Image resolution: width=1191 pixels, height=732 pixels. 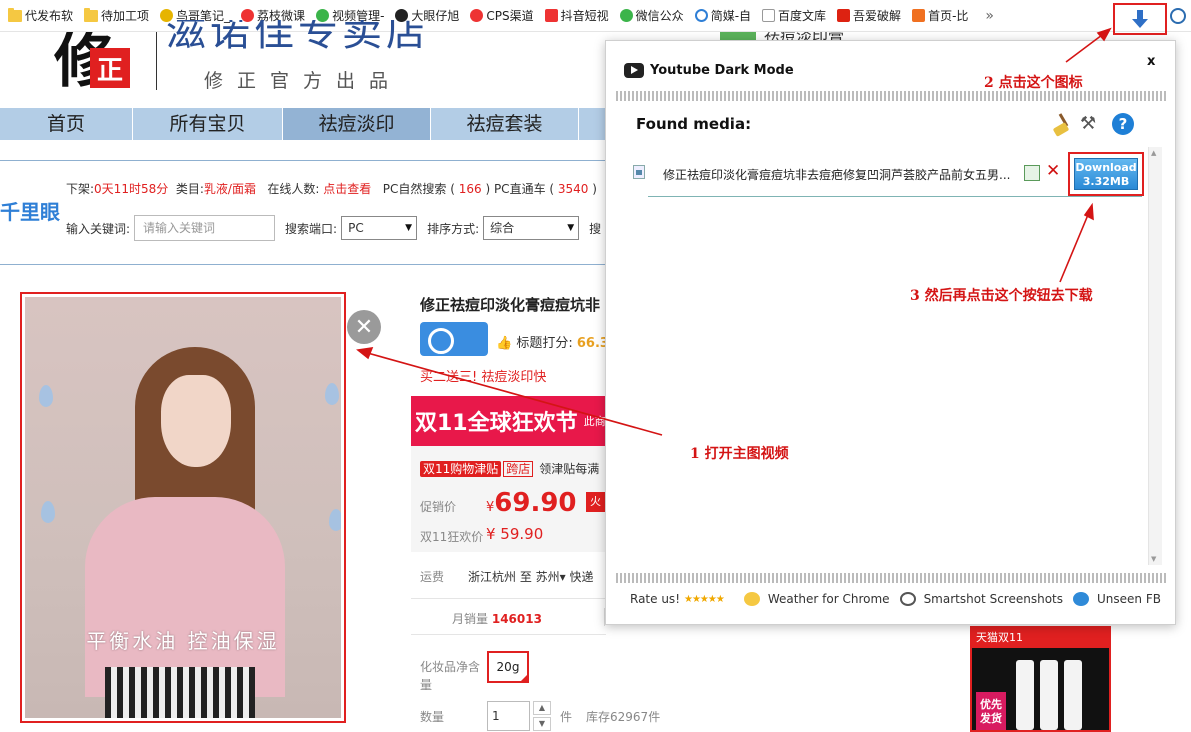 I want to click on bookmark-52pojie: 吾爱破解, so click(x=869, y=16).